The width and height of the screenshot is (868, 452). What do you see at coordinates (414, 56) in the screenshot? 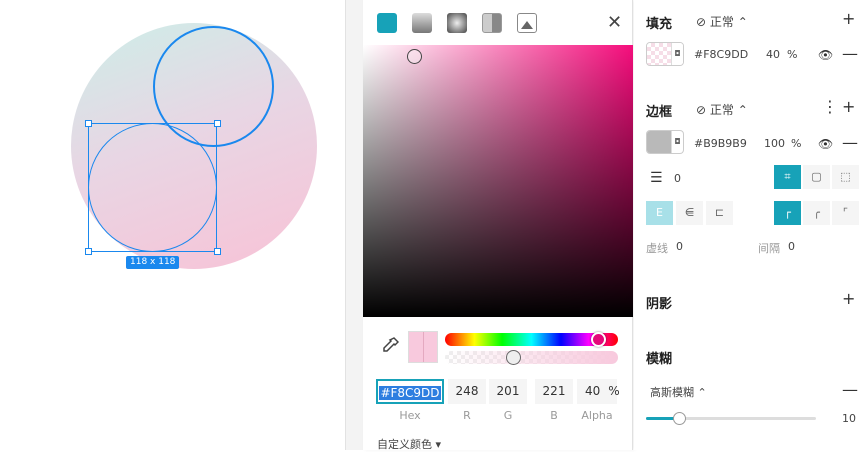
I see `color-cursor` at bounding box center [414, 56].